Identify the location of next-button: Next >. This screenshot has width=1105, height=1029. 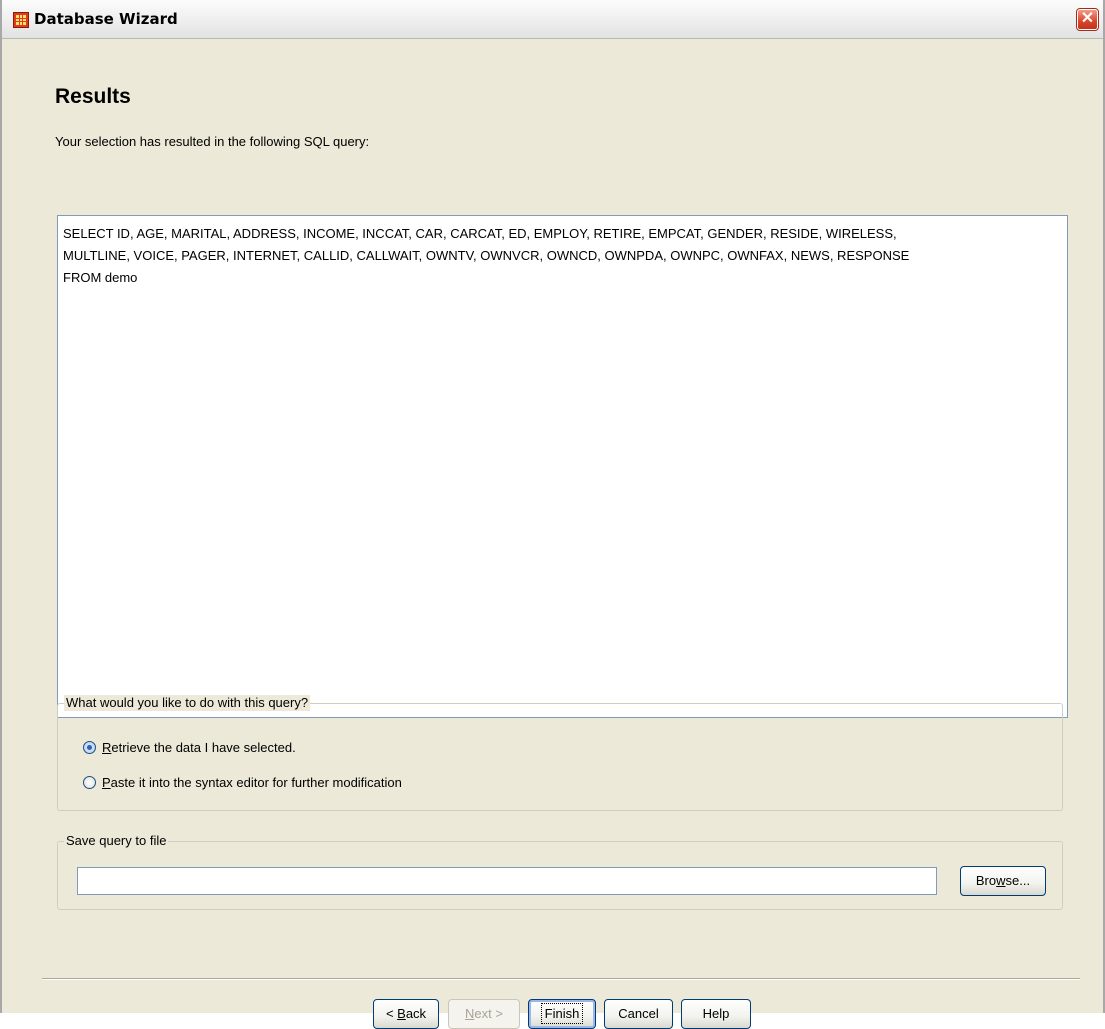
(484, 1014).